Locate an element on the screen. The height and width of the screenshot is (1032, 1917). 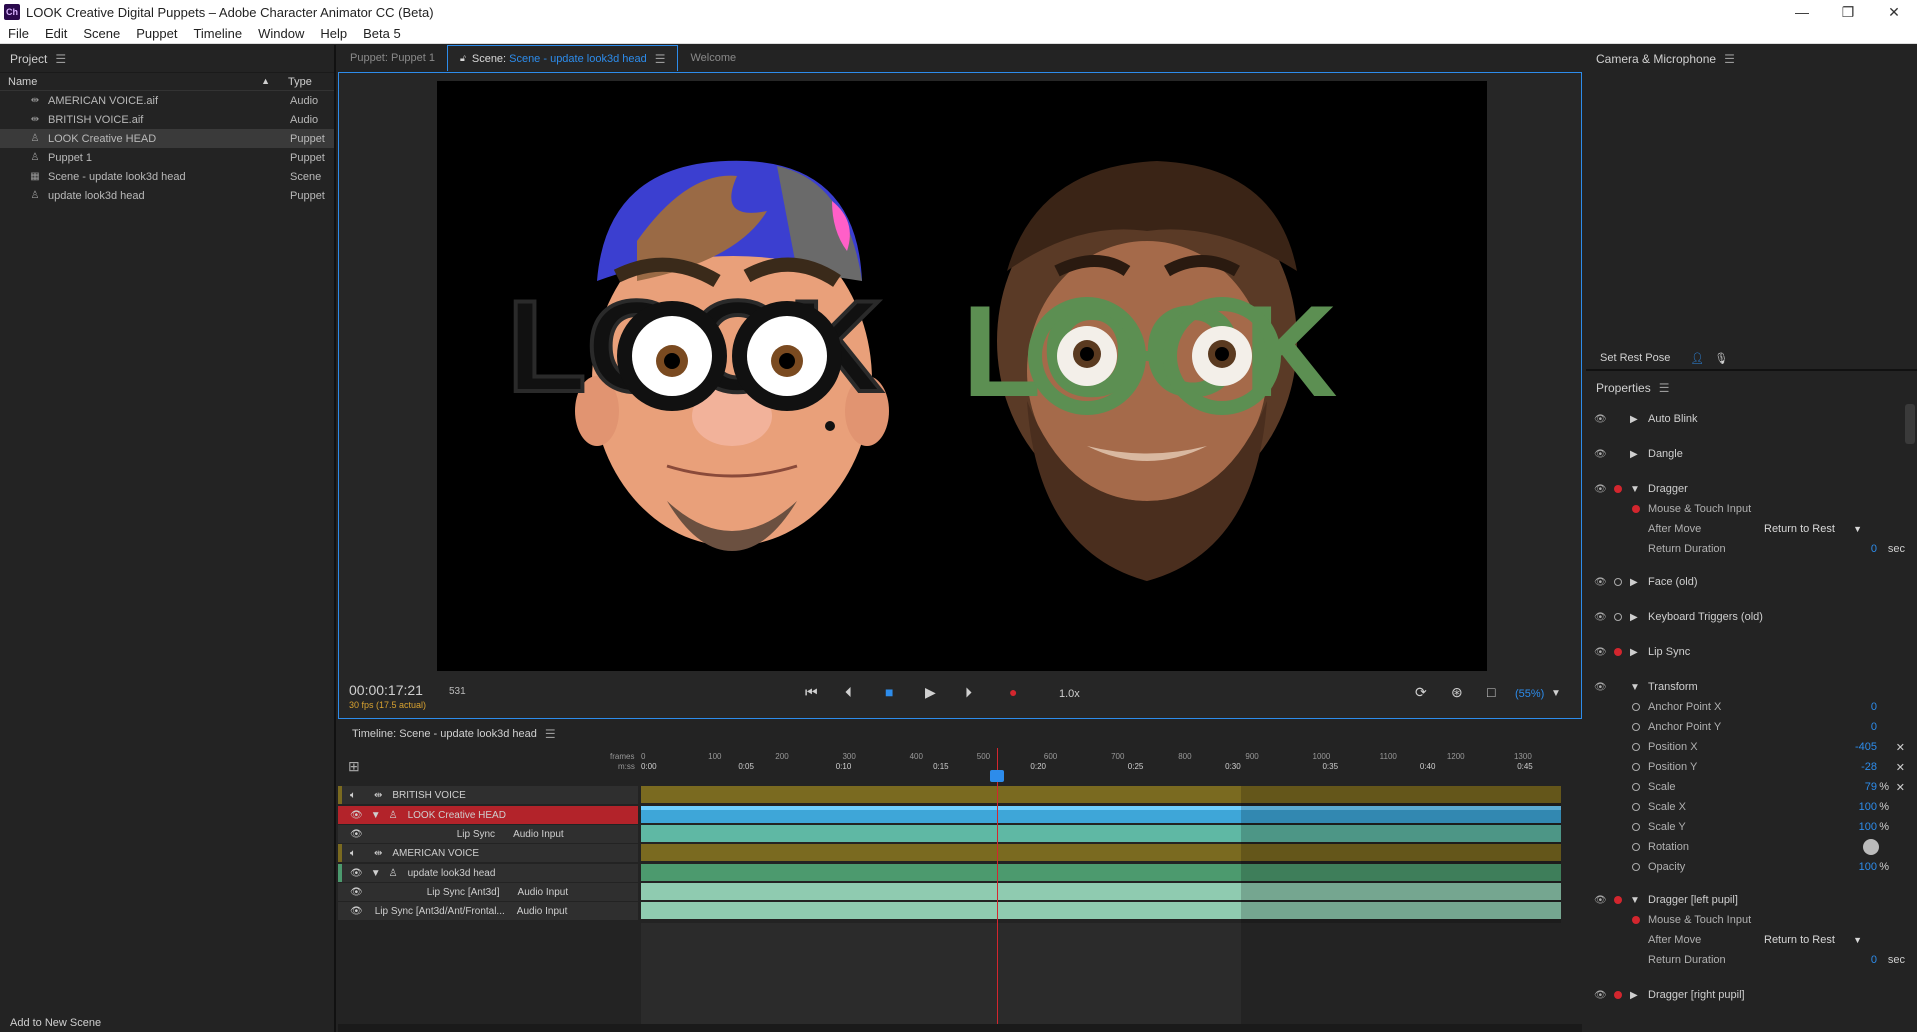
tab-welcome: Welcome is located at coordinates (713, 58).